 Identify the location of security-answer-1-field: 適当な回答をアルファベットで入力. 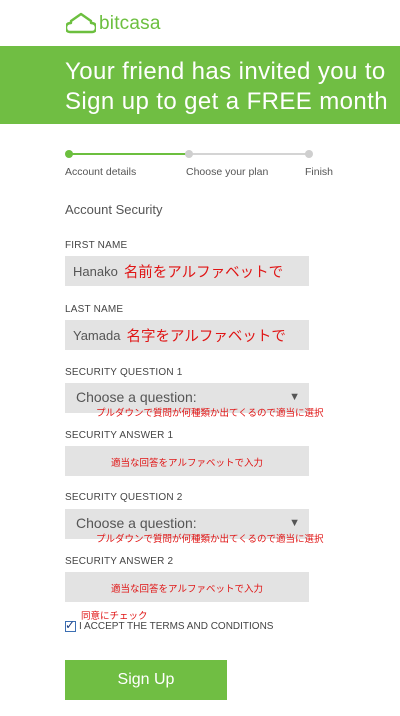
(187, 461).